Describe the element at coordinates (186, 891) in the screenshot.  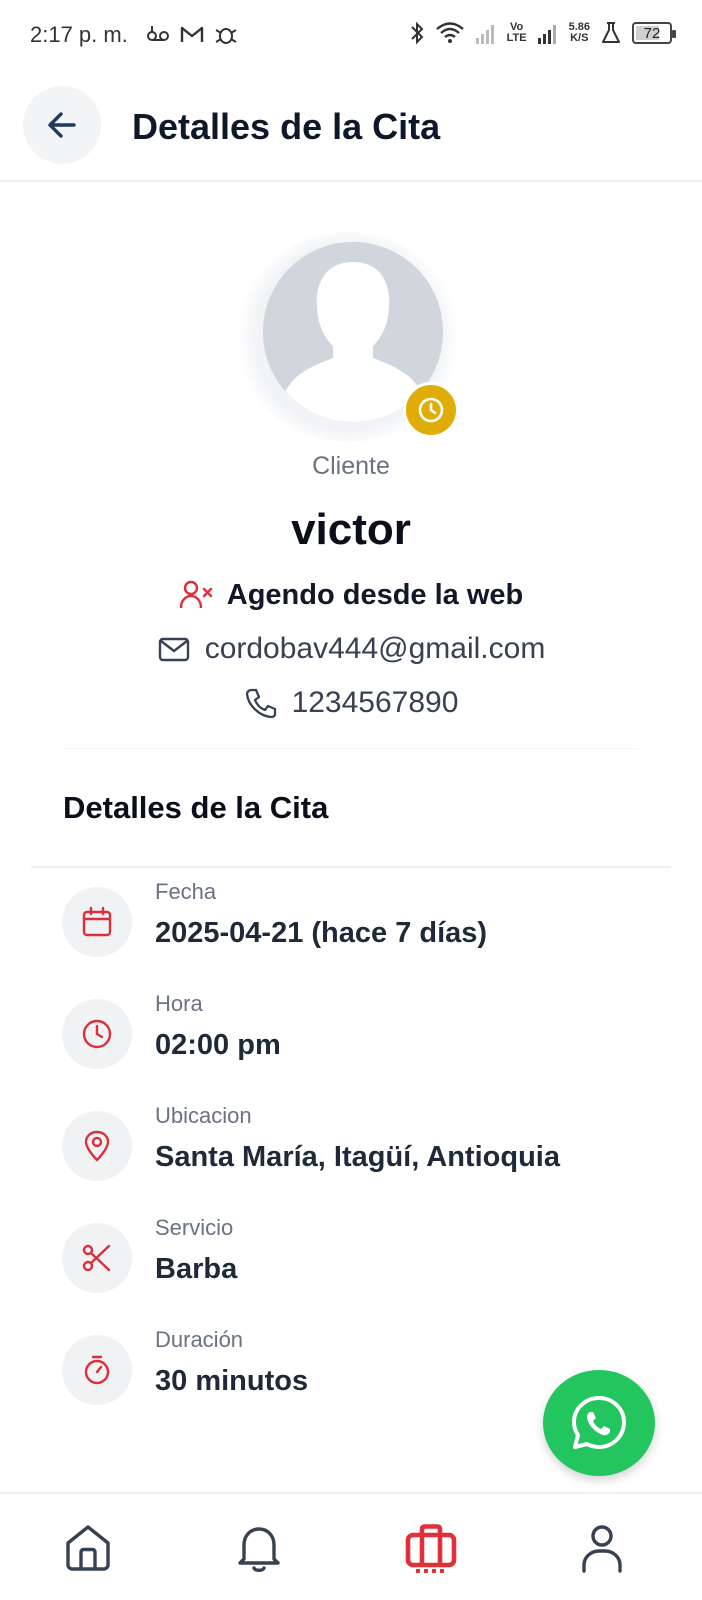
I see `detail-label: Fecha` at that location.